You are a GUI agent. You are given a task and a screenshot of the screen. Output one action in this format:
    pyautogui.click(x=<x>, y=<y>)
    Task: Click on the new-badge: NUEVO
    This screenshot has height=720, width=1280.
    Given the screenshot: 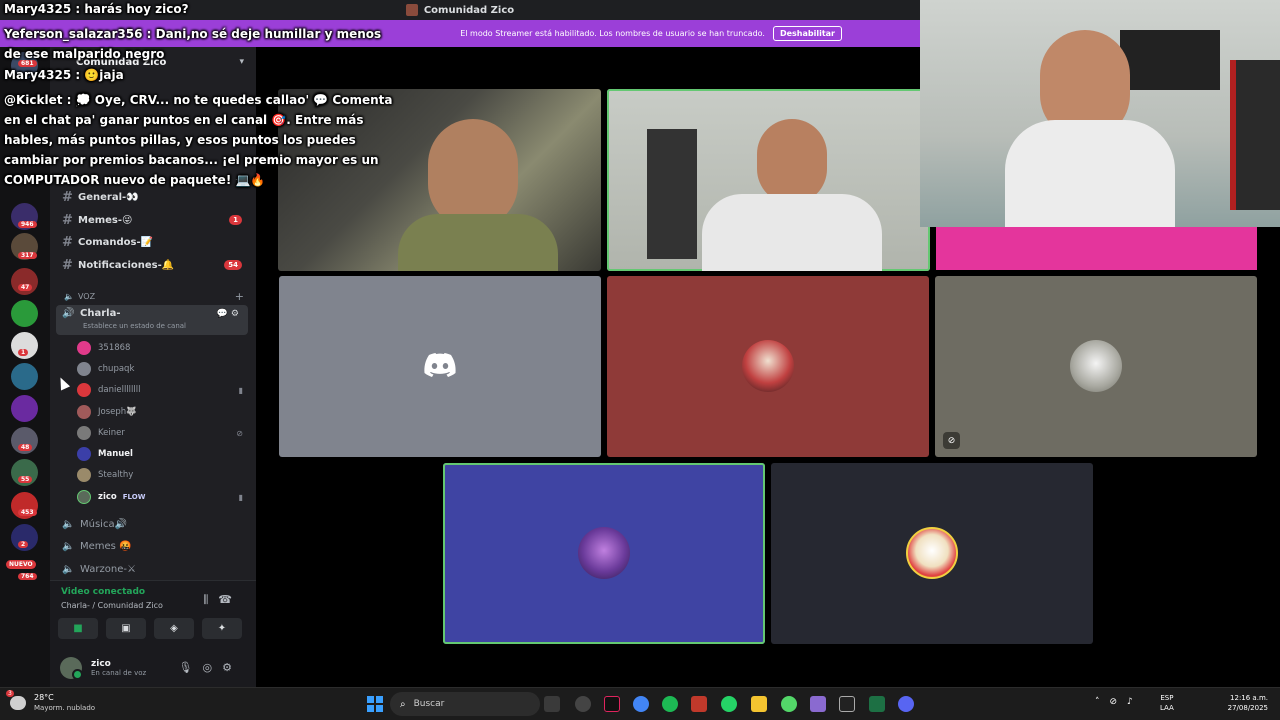 What is the action you would take?
    pyautogui.click(x=21, y=564)
    